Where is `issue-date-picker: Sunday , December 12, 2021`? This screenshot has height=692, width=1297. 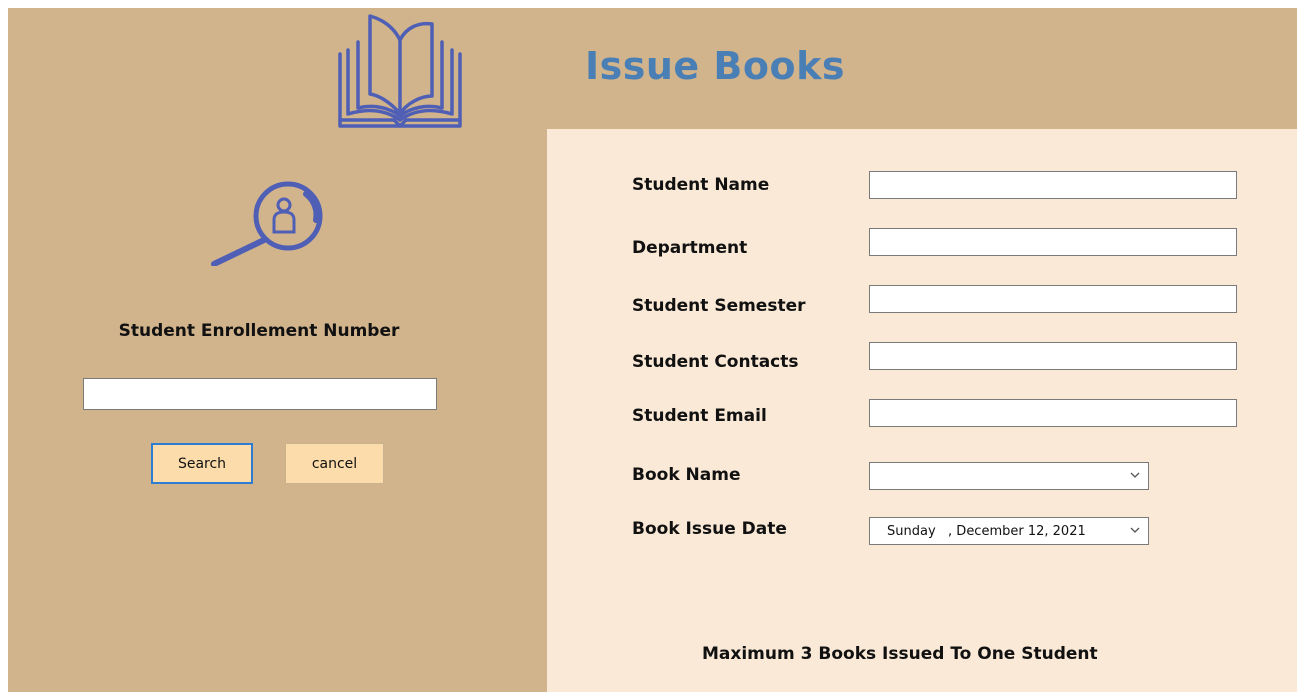 issue-date-picker: Sunday , December 12, 2021 is located at coordinates (1009, 531).